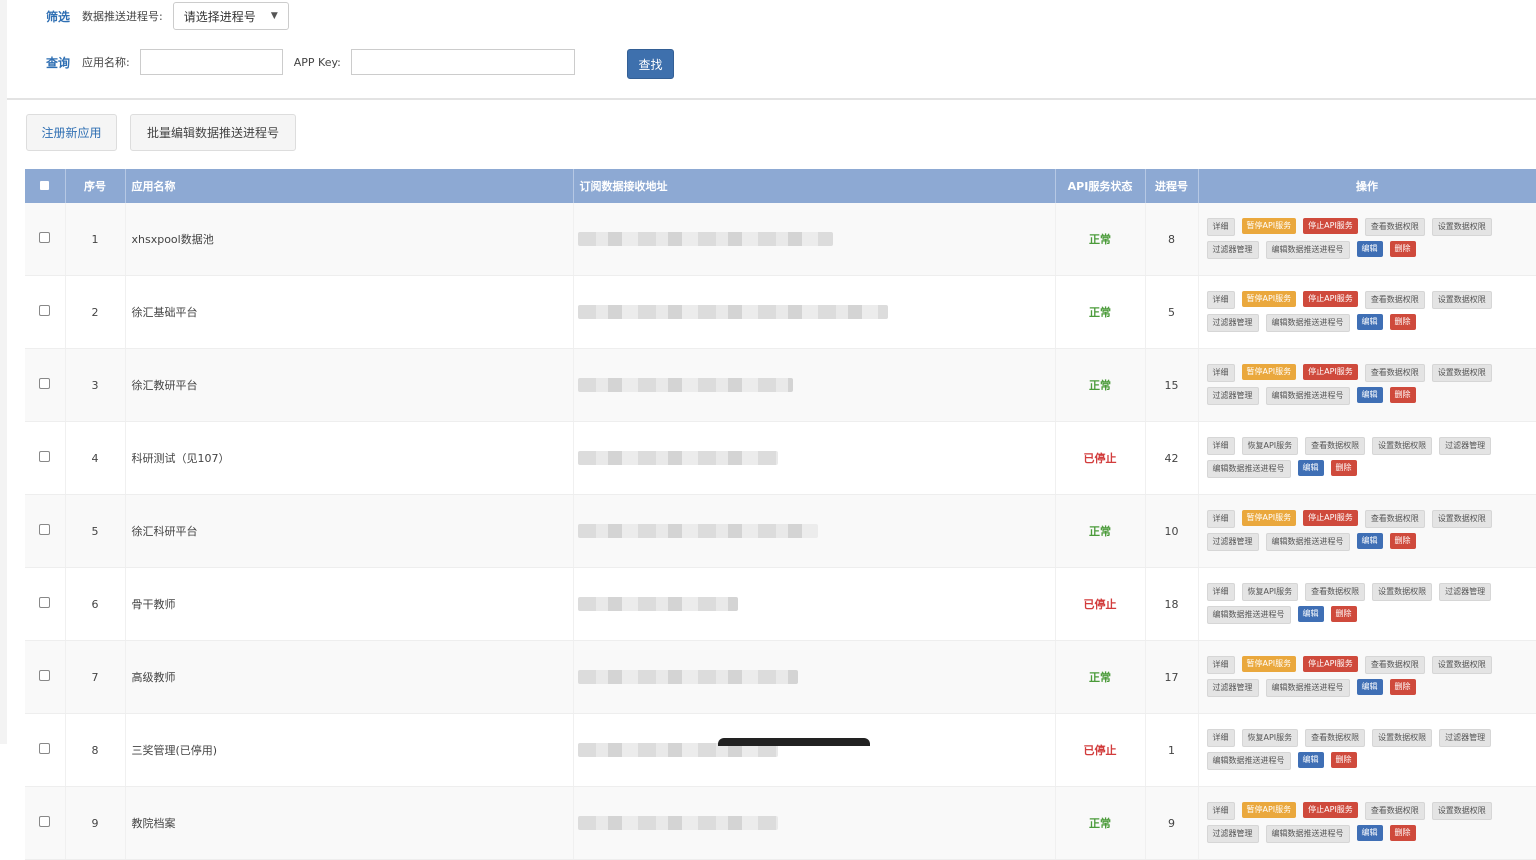 This screenshot has height=860, width=1536. Describe the element at coordinates (230, 16) in the screenshot. I see `process-select: 请选择进程号 ▼` at that location.